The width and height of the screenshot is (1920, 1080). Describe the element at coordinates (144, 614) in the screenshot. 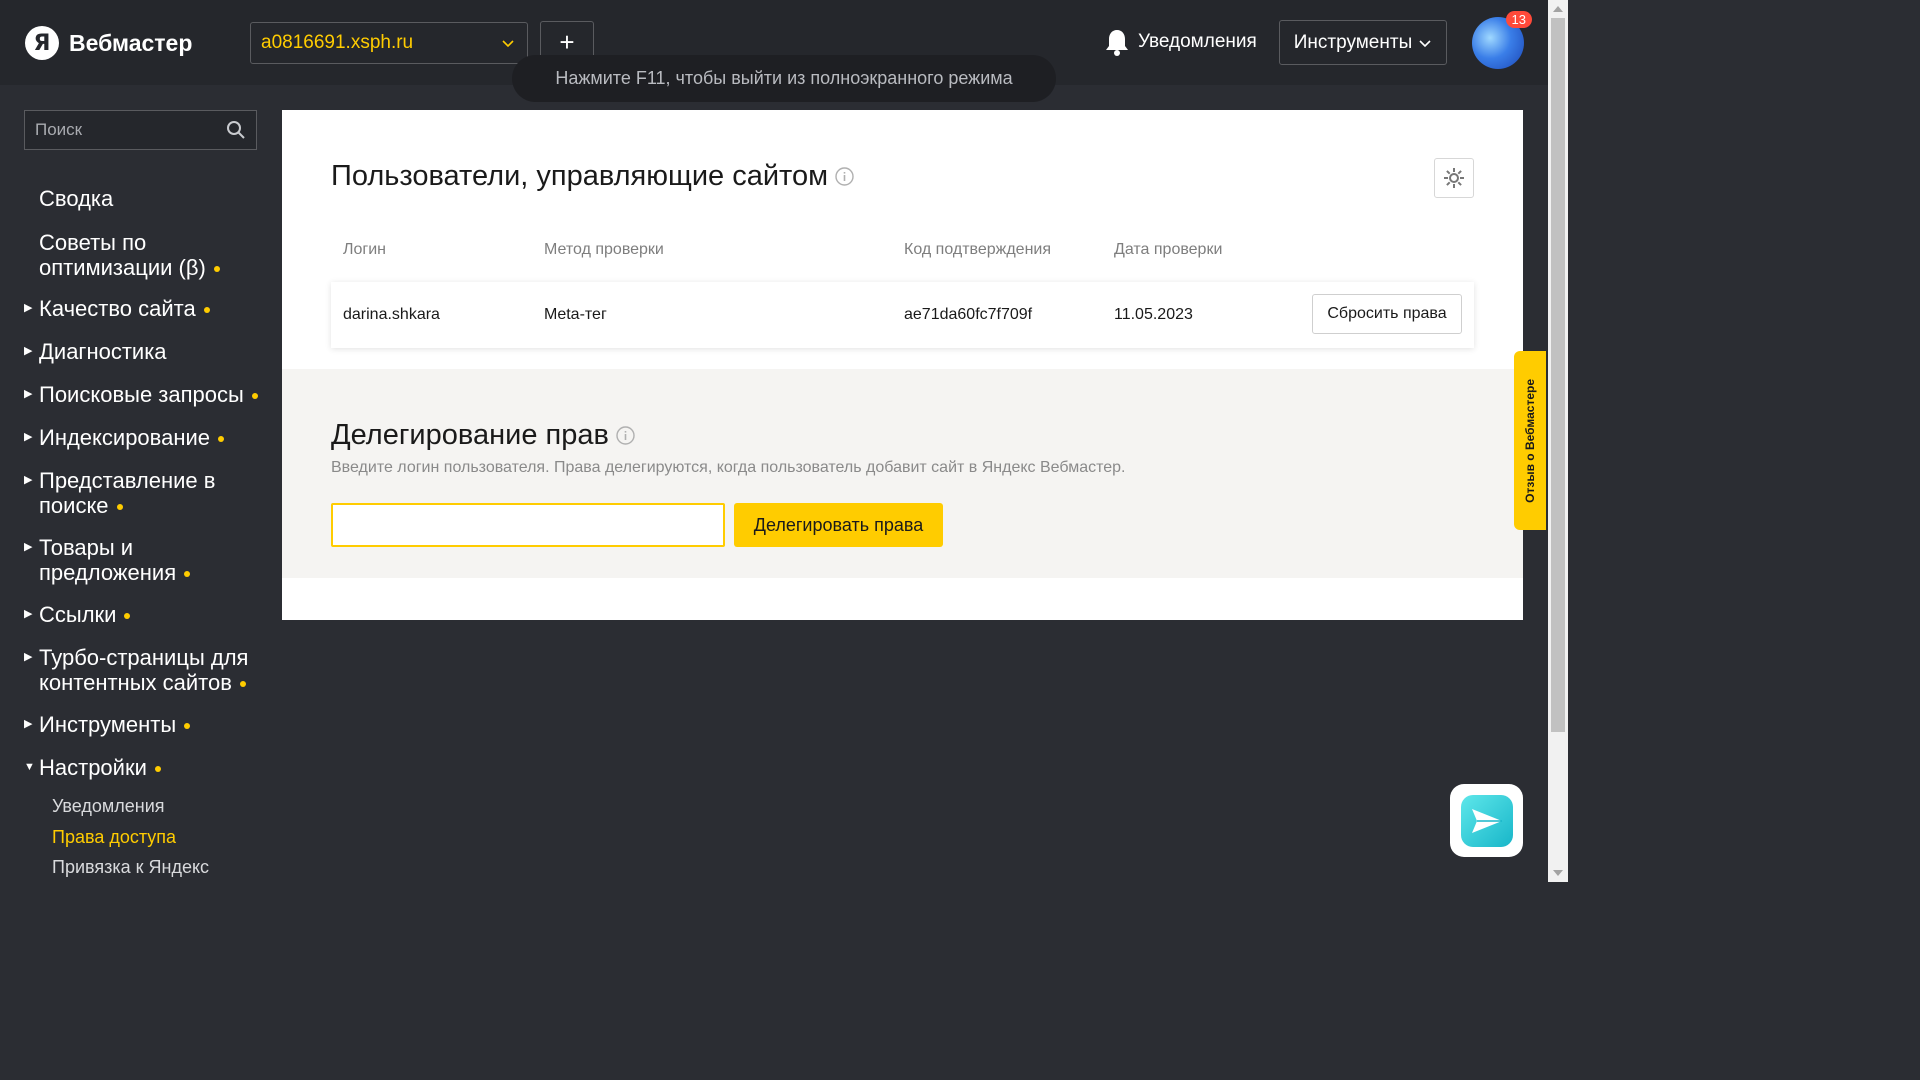

I see `sidebar-item-links: ▶ Ссылки` at that location.